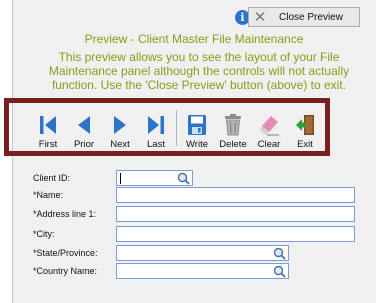 This screenshot has width=376, height=303. Describe the element at coordinates (48, 195) in the screenshot. I see `name-label: *Name:` at that location.